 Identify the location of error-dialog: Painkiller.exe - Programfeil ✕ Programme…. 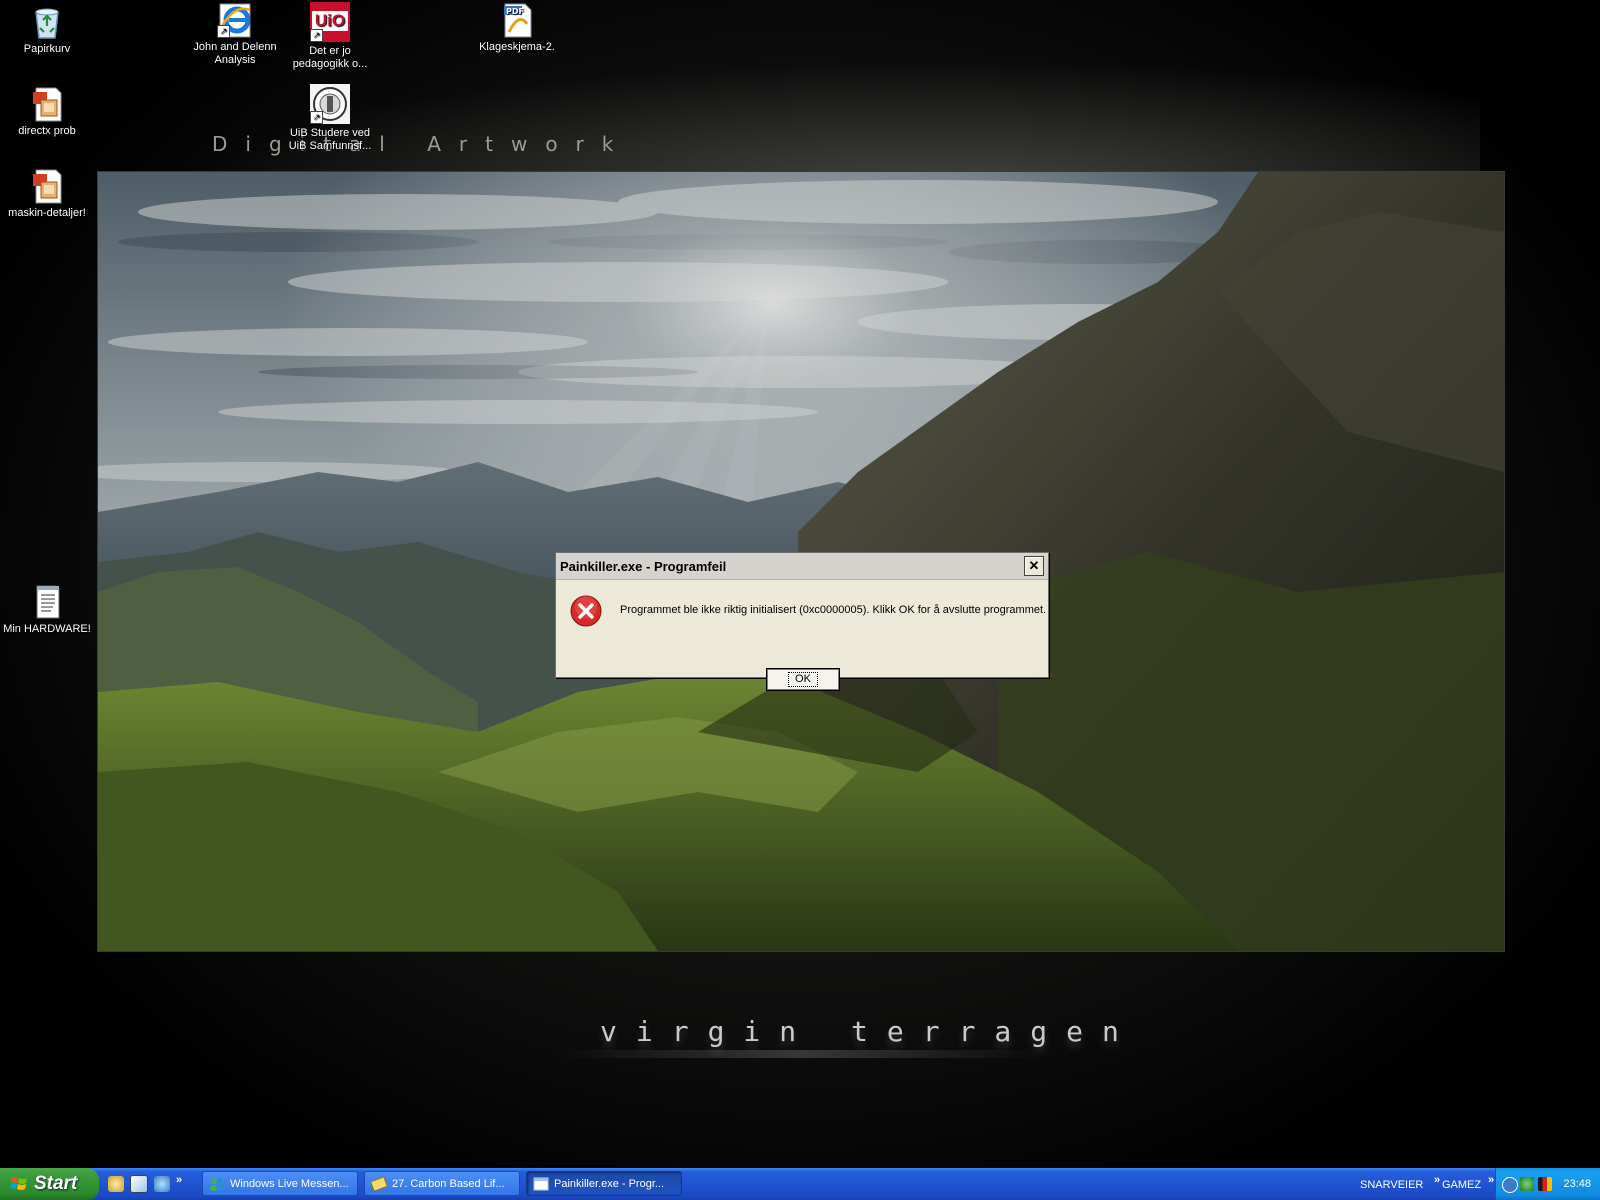
(802, 621).